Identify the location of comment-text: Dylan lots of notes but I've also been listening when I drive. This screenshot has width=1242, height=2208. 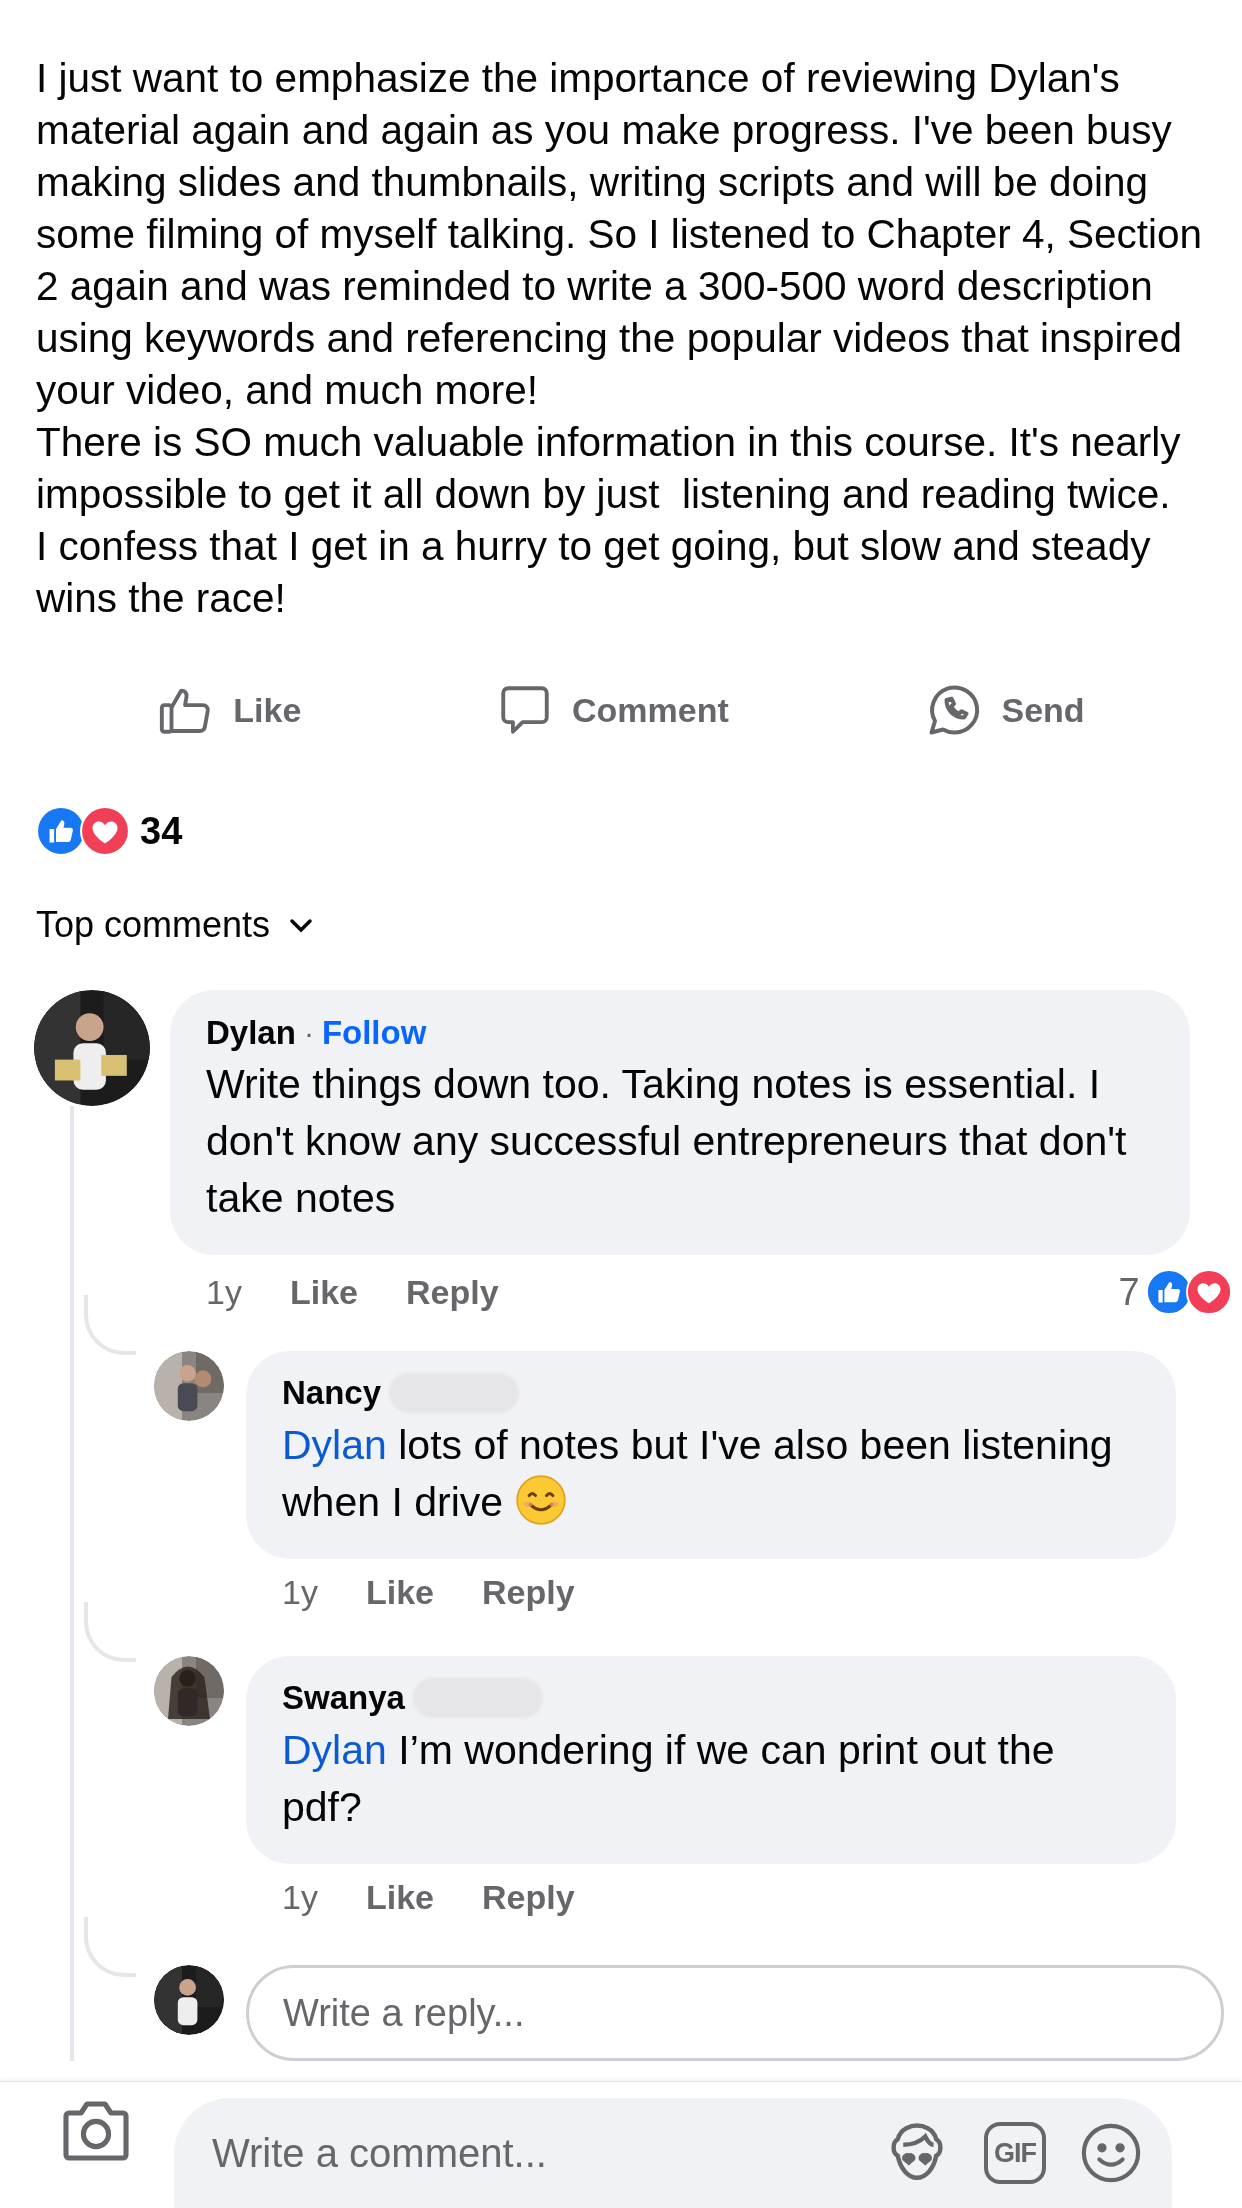
(698, 1474).